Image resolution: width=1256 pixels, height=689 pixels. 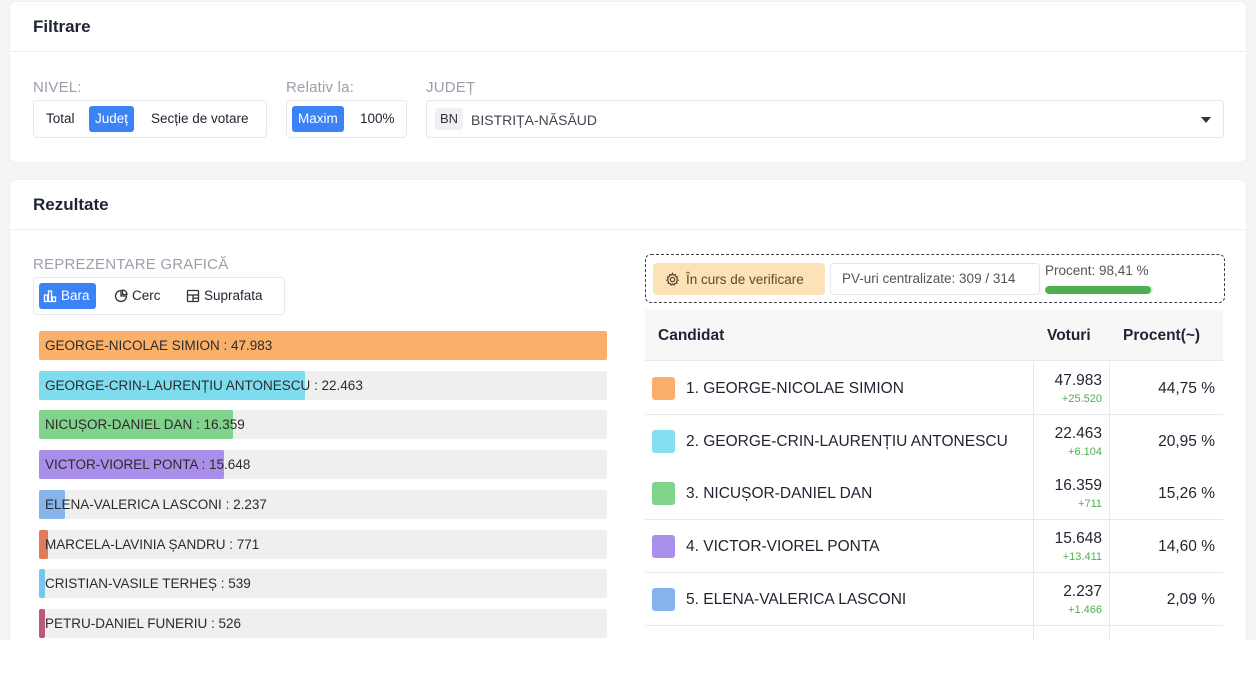 I want to click on filter-title: Filtrare, so click(x=62, y=26).